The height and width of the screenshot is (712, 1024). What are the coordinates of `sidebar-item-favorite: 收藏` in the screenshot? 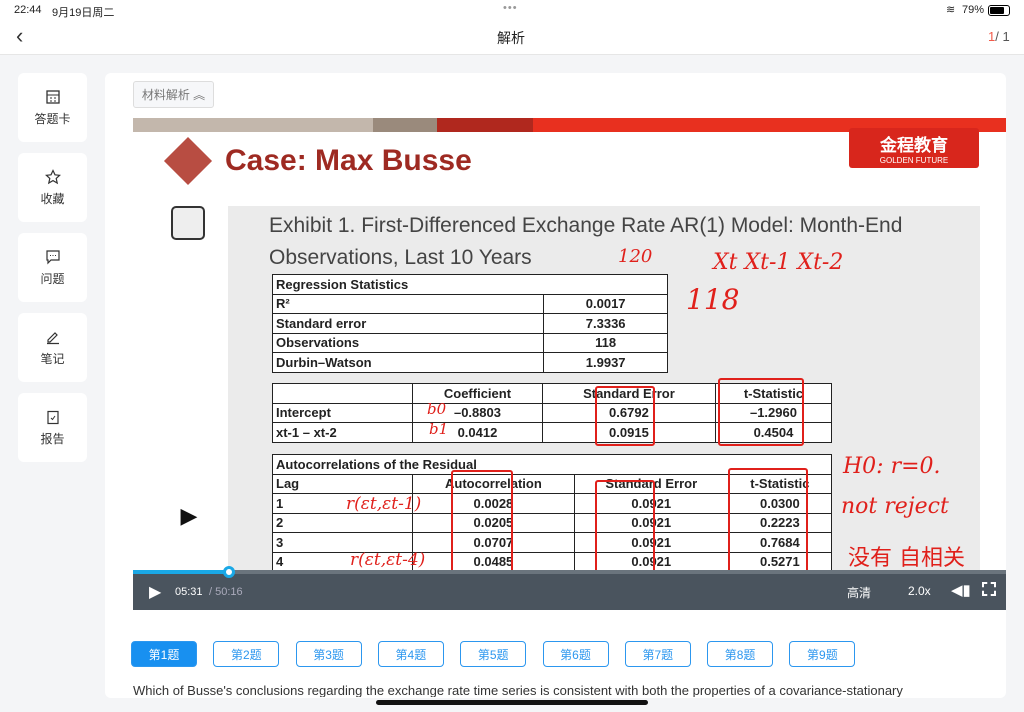 It's located at (52, 187).